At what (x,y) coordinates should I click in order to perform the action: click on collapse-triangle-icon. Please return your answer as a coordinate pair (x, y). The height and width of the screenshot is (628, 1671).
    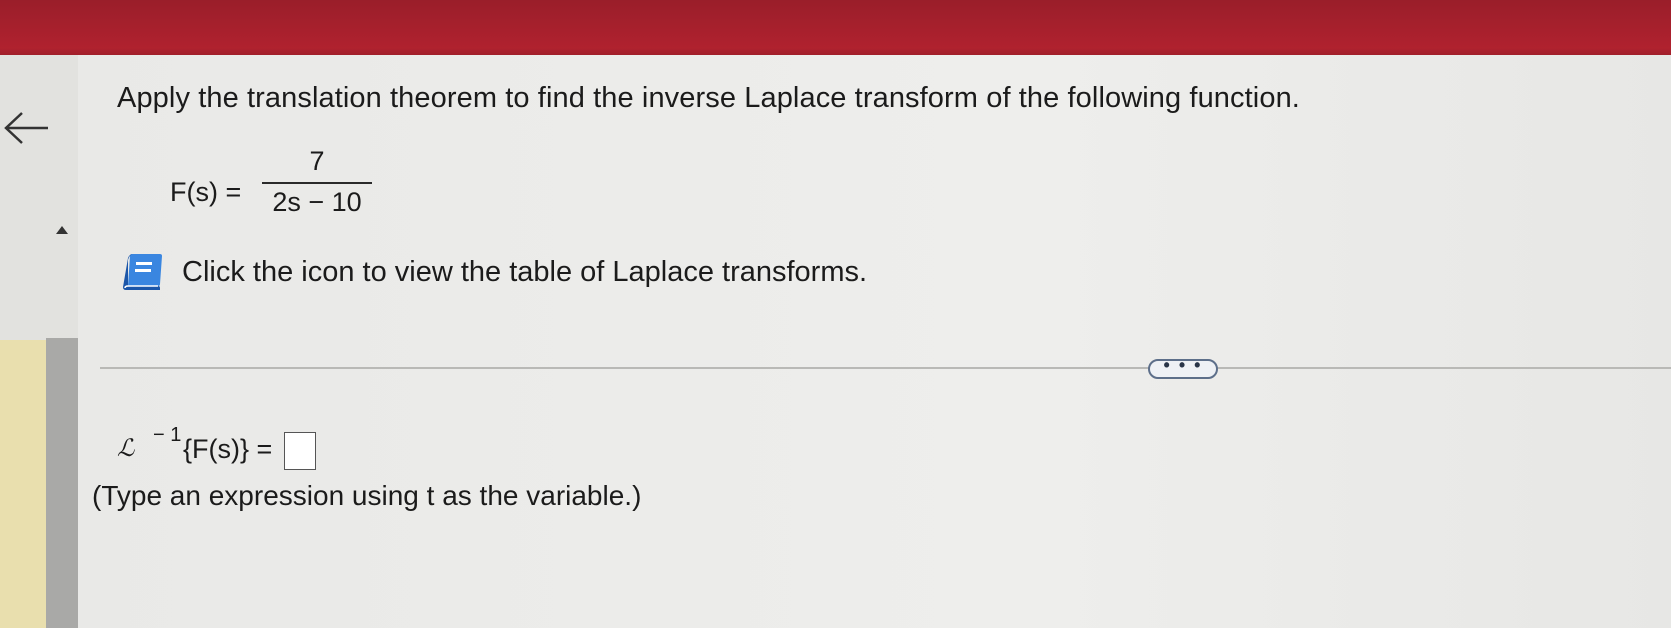
    Looking at the image, I should click on (62, 230).